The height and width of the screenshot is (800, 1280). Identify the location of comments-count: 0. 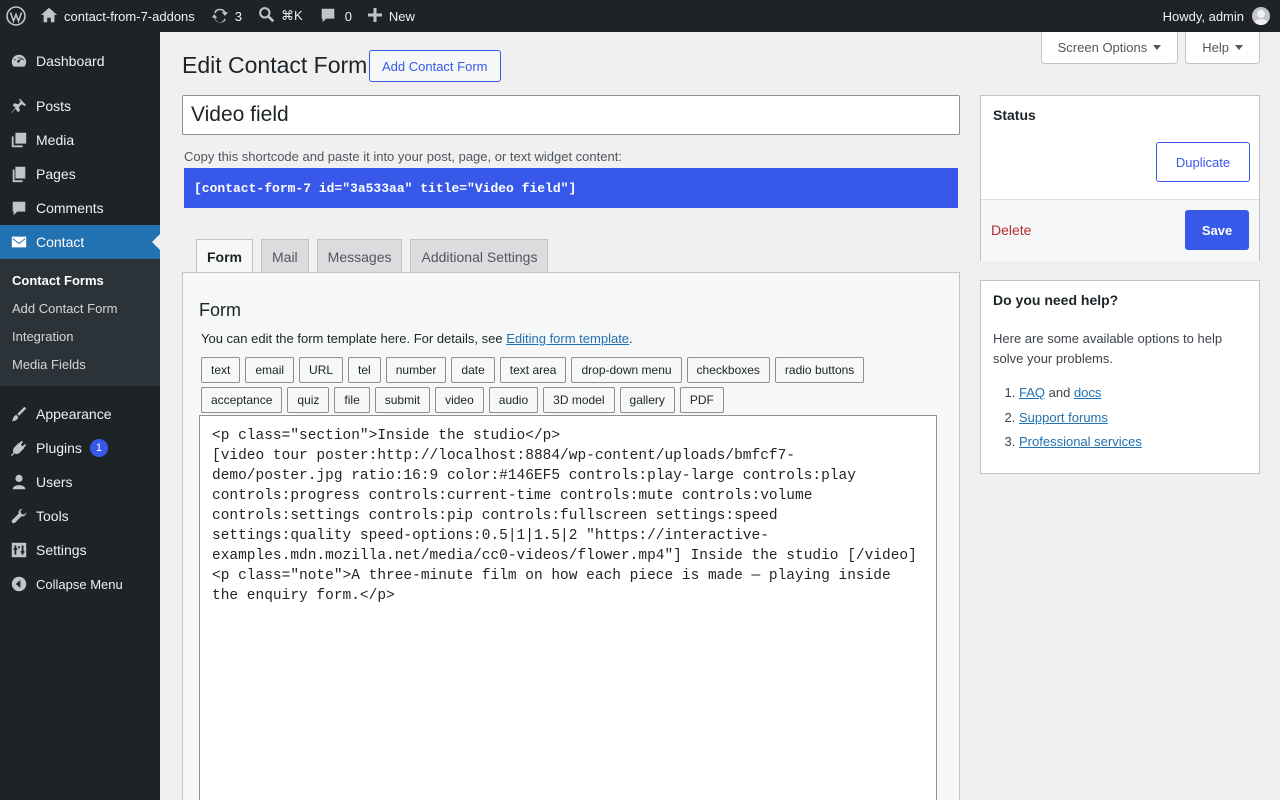
(348, 16).